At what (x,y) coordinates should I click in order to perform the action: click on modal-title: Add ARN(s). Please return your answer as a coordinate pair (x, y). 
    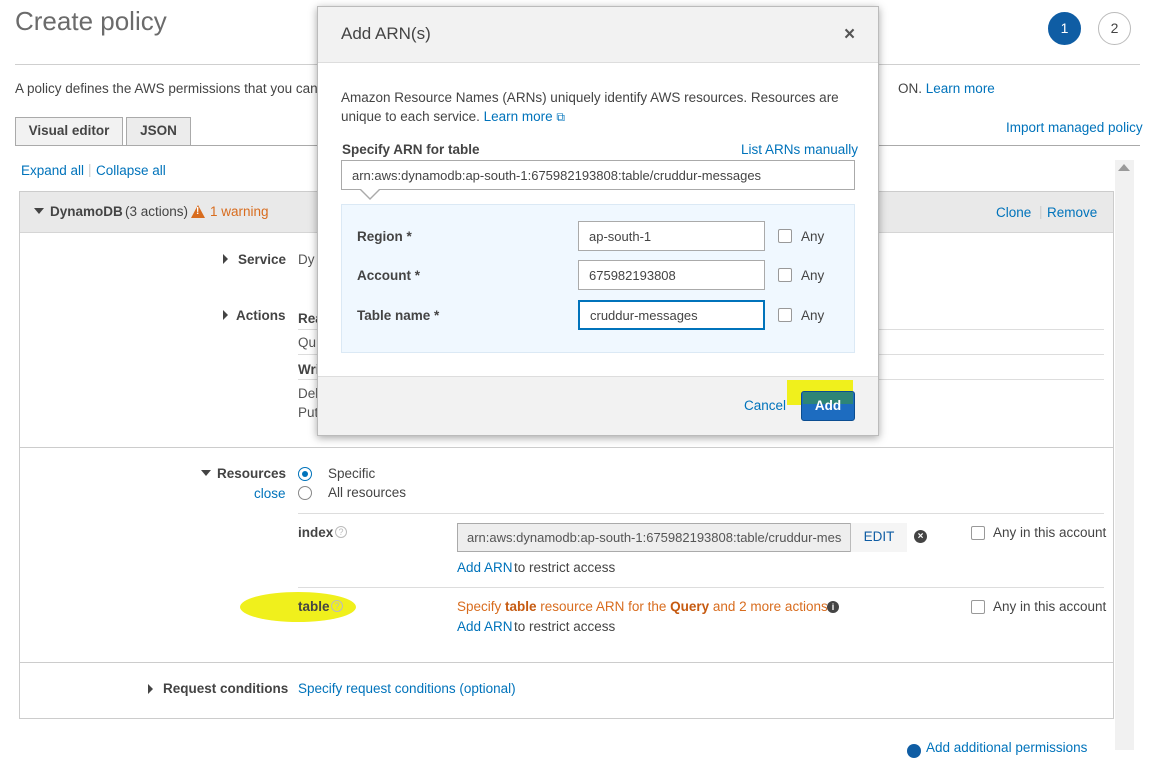
    Looking at the image, I should click on (386, 33).